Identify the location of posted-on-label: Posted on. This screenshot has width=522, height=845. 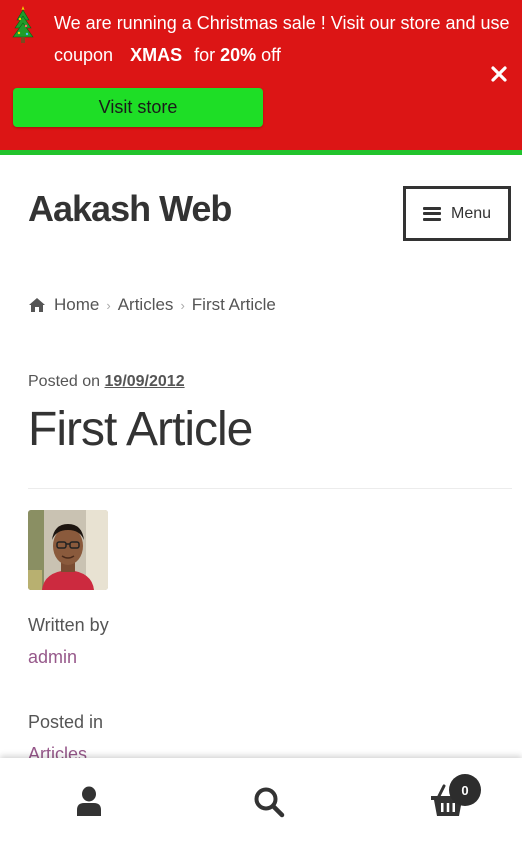
(64, 381).